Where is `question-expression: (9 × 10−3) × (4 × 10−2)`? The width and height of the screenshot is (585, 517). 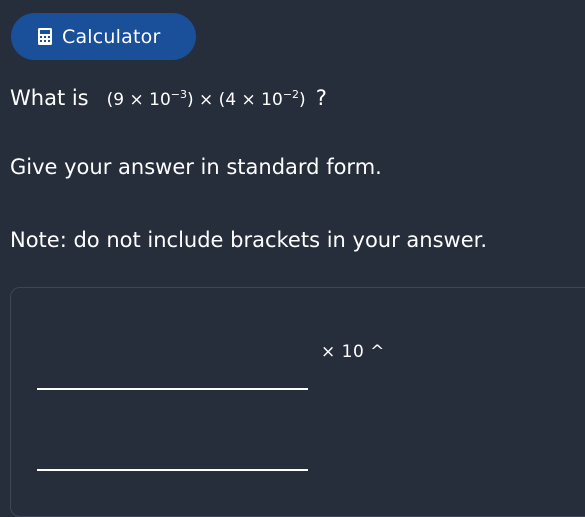
question-expression: (9 × 10−3) × (4 × 10−2) is located at coordinates (206, 97).